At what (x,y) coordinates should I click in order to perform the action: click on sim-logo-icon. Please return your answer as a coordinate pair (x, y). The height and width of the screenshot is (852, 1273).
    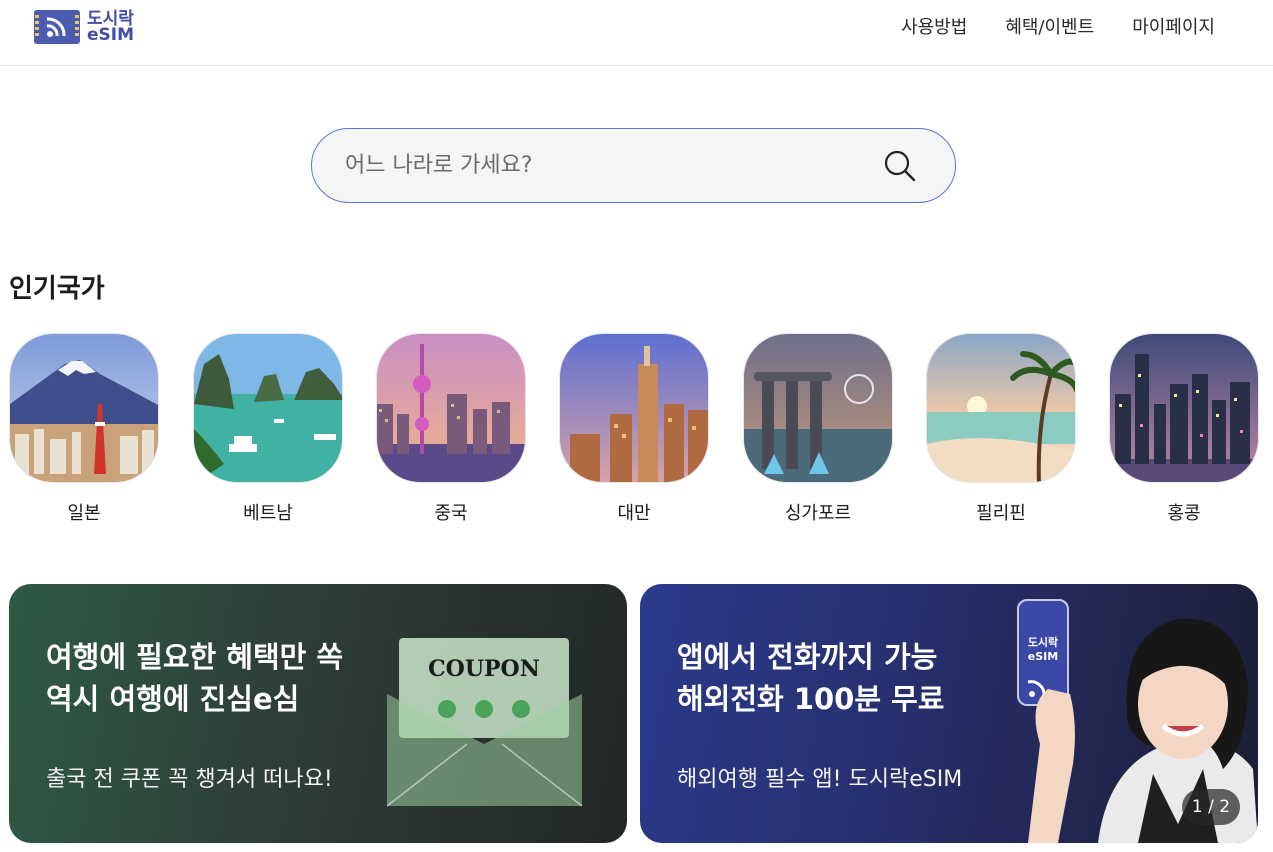
    Looking at the image, I should click on (57, 27).